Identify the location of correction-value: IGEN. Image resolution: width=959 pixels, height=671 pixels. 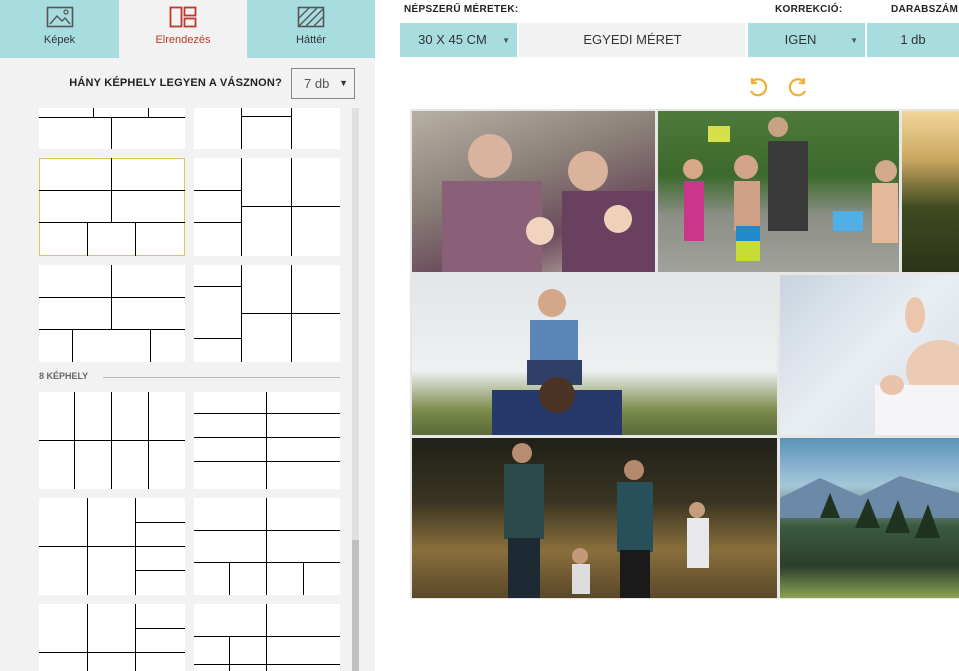
(800, 39).